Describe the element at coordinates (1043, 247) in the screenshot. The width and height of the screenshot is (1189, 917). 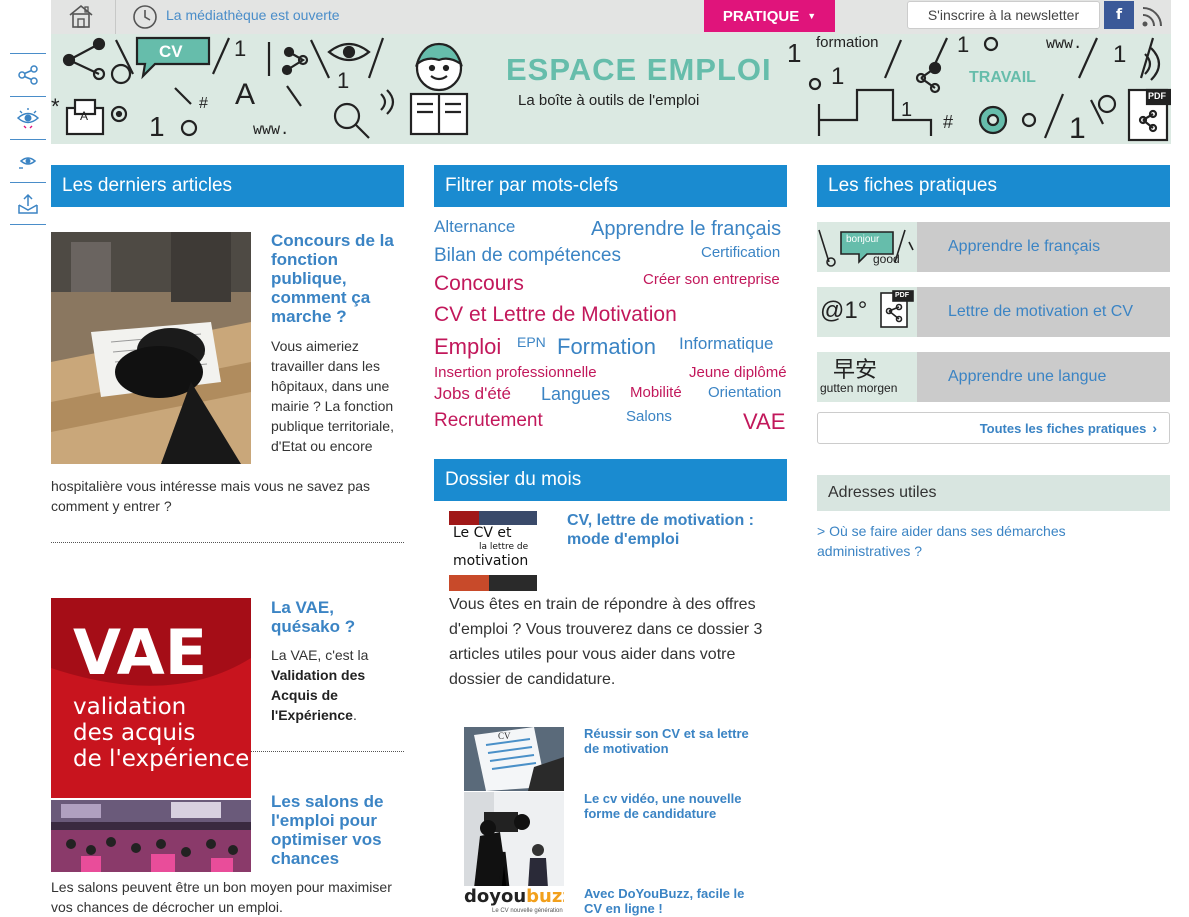
I see `fiche-label: Apprendre le français` at that location.